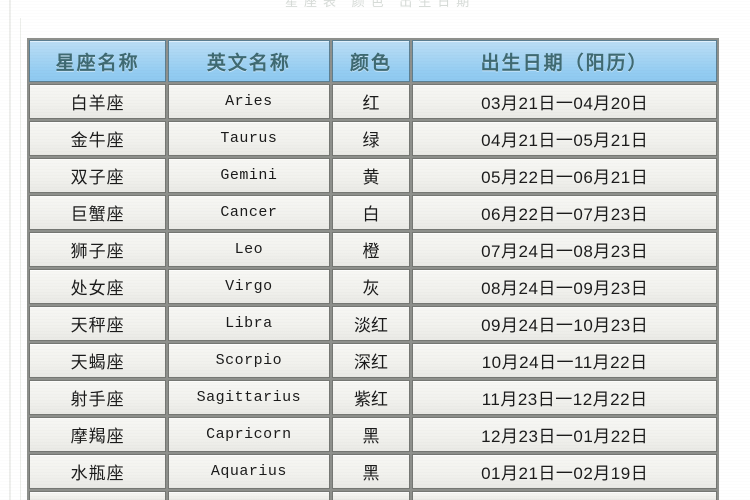 The height and width of the screenshot is (500, 750). Describe the element at coordinates (249, 360) in the screenshot. I see `cell-english-name: Scorpio` at that location.